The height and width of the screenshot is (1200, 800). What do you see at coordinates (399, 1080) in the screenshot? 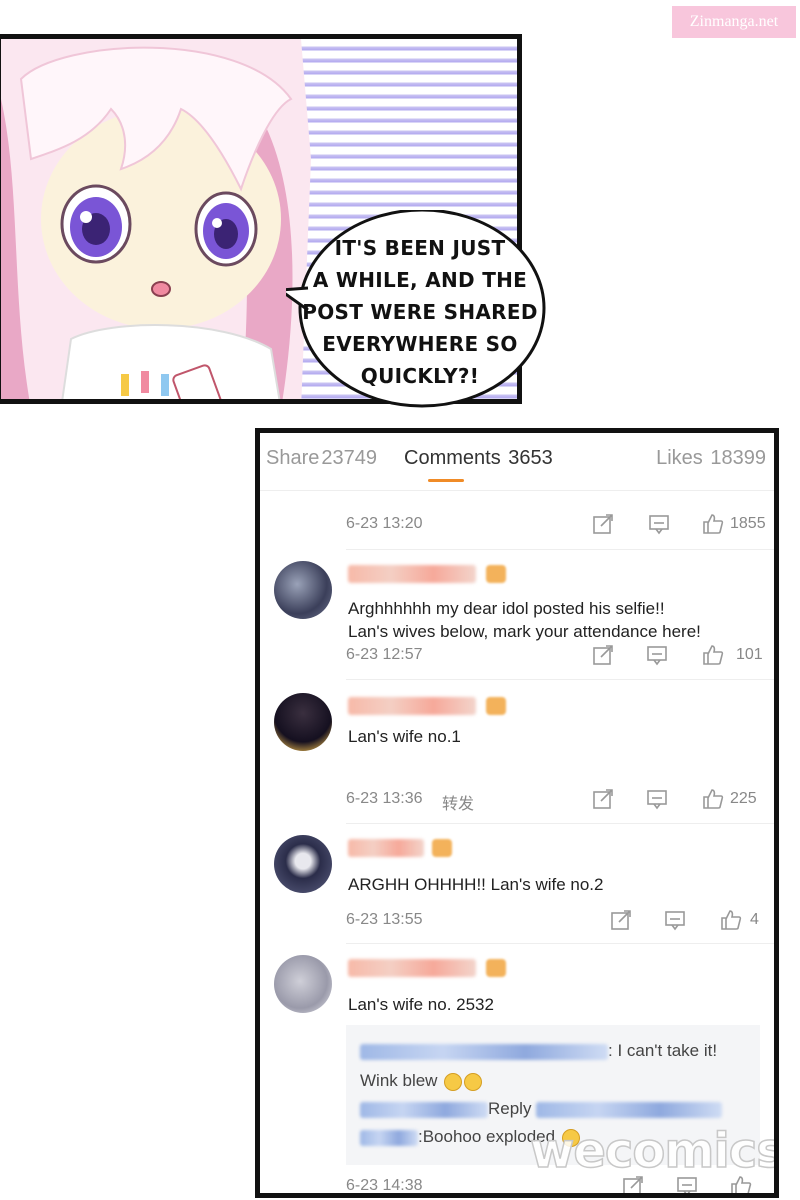
I see `reply-text: Wink blew` at bounding box center [399, 1080].